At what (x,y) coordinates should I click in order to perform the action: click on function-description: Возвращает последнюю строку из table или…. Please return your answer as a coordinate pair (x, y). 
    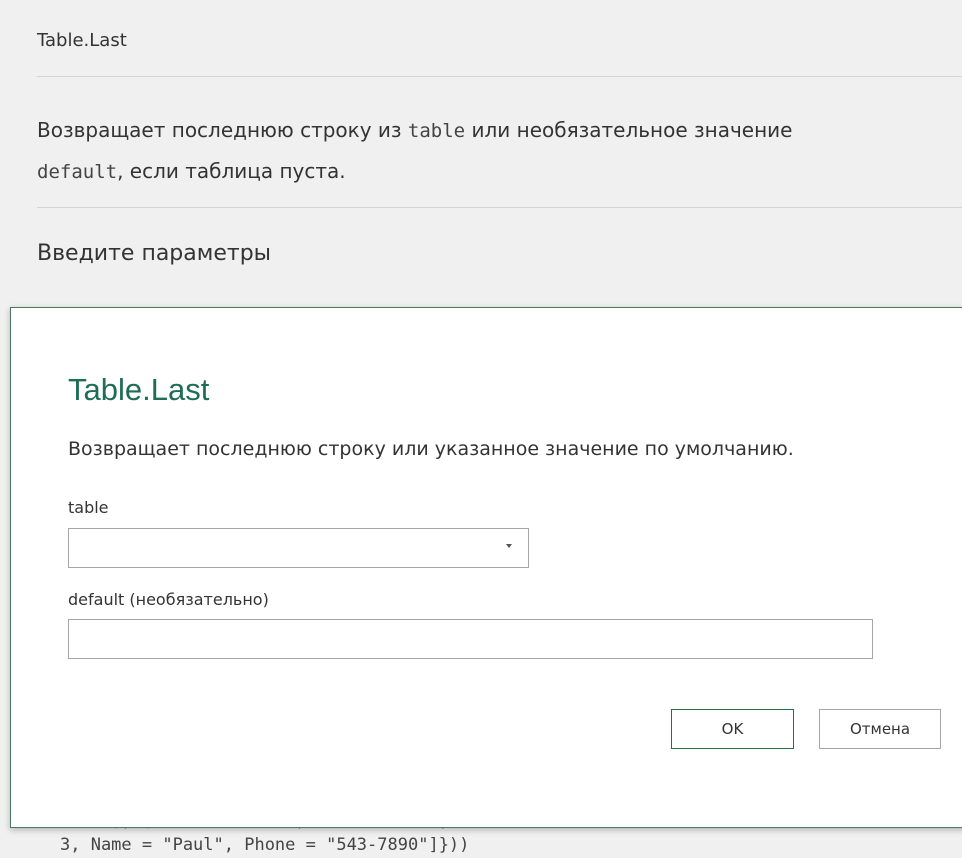
    Looking at the image, I should click on (415, 150).